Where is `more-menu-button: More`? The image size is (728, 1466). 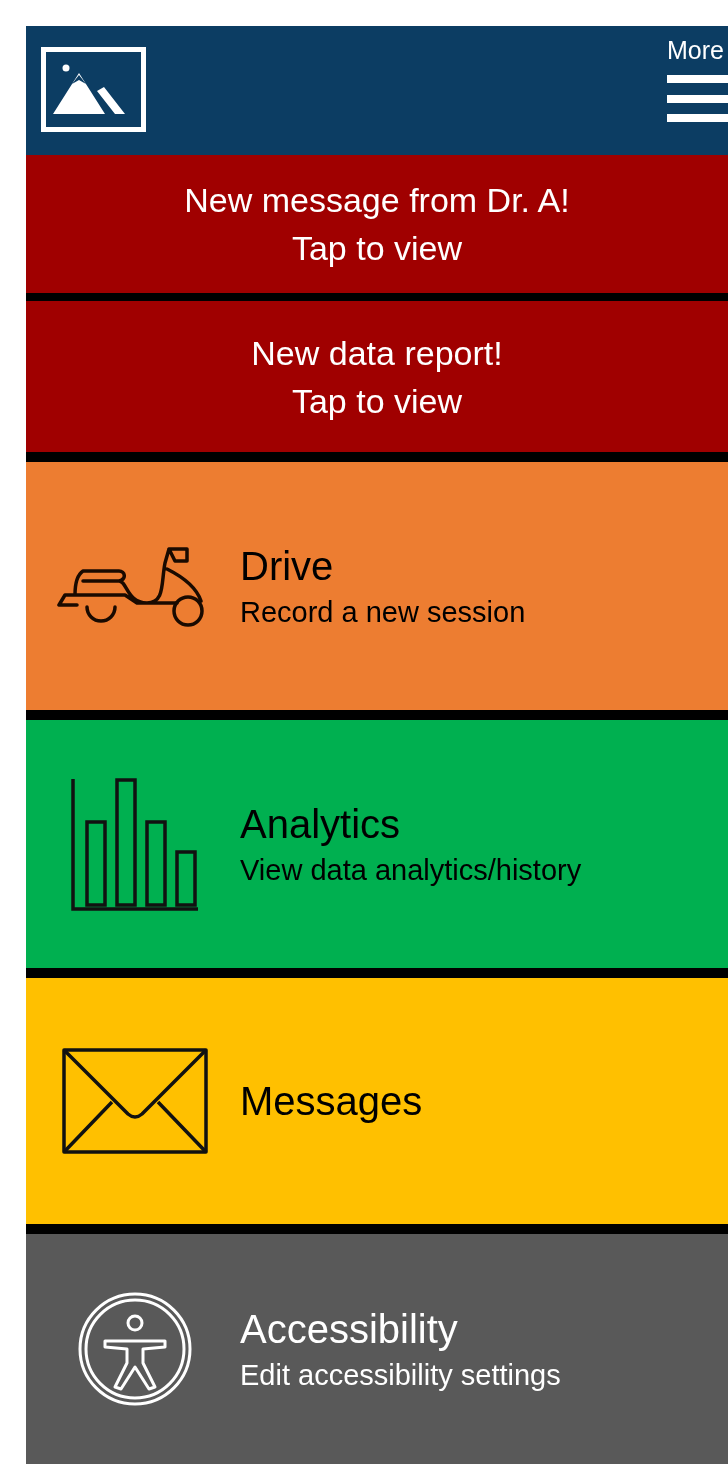 more-menu-button: More is located at coordinates (697, 78).